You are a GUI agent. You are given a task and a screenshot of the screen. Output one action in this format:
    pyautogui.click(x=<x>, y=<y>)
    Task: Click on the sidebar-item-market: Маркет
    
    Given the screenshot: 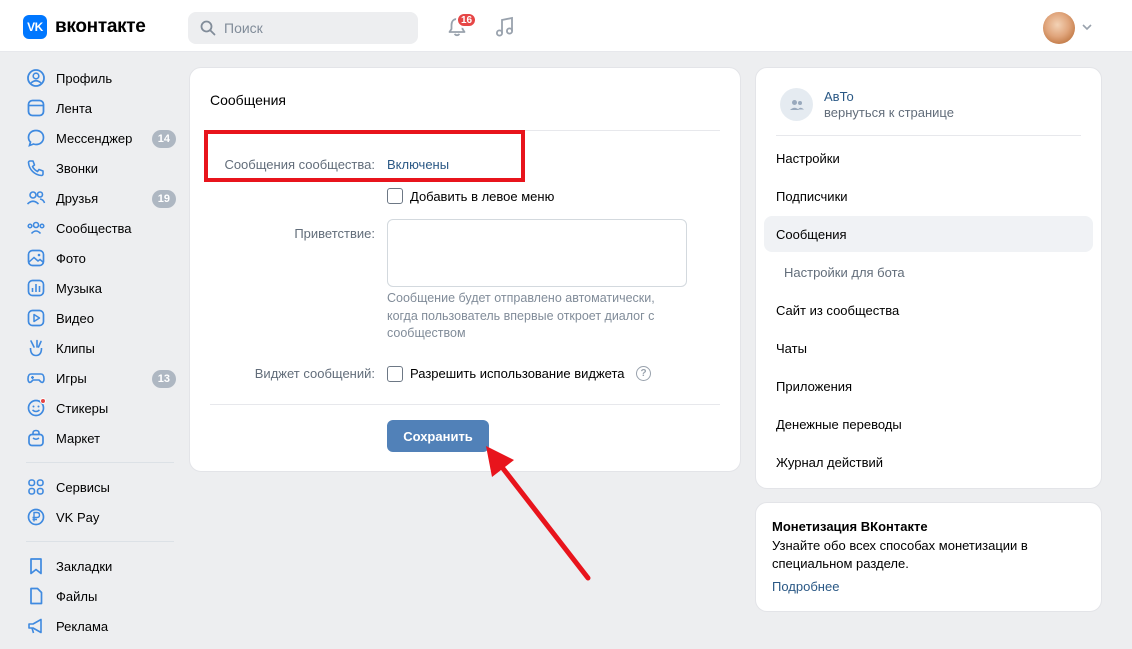 What is the action you would take?
    pyautogui.click(x=100, y=438)
    